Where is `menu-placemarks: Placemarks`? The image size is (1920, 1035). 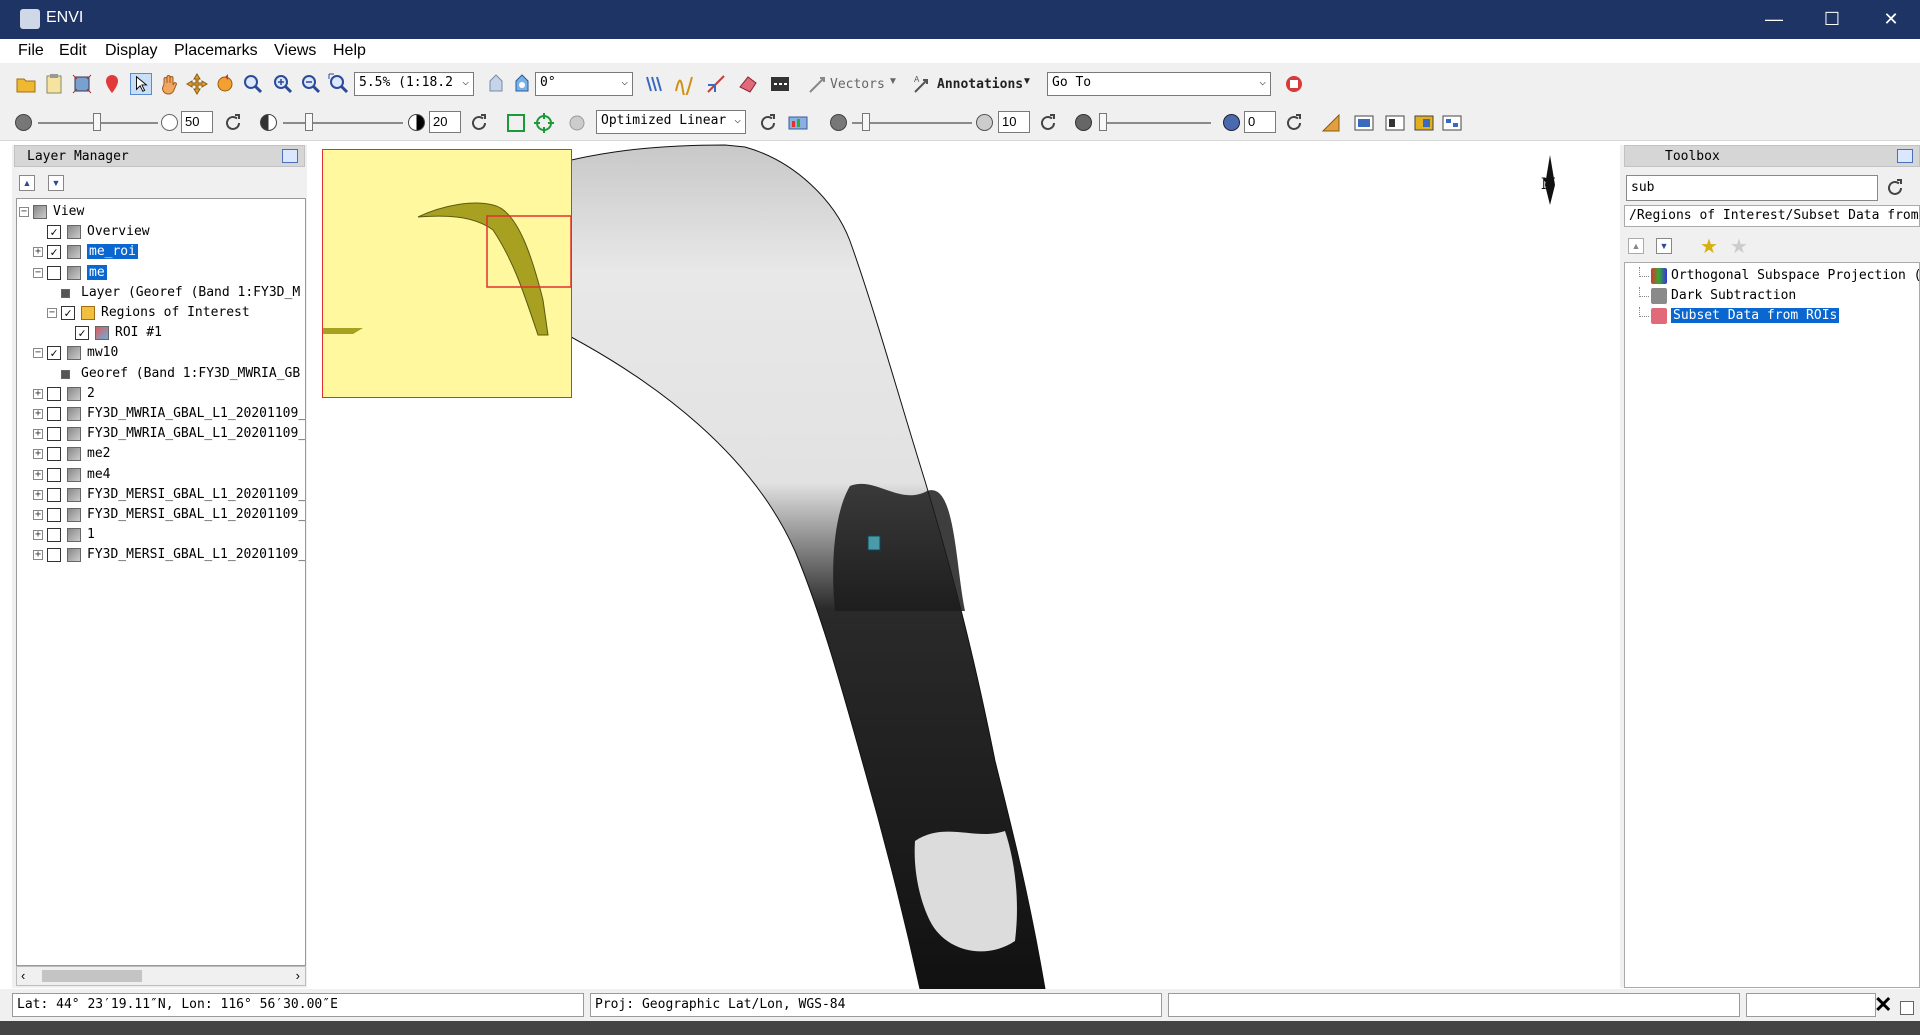
menu-placemarks: Placemarks is located at coordinates (216, 51).